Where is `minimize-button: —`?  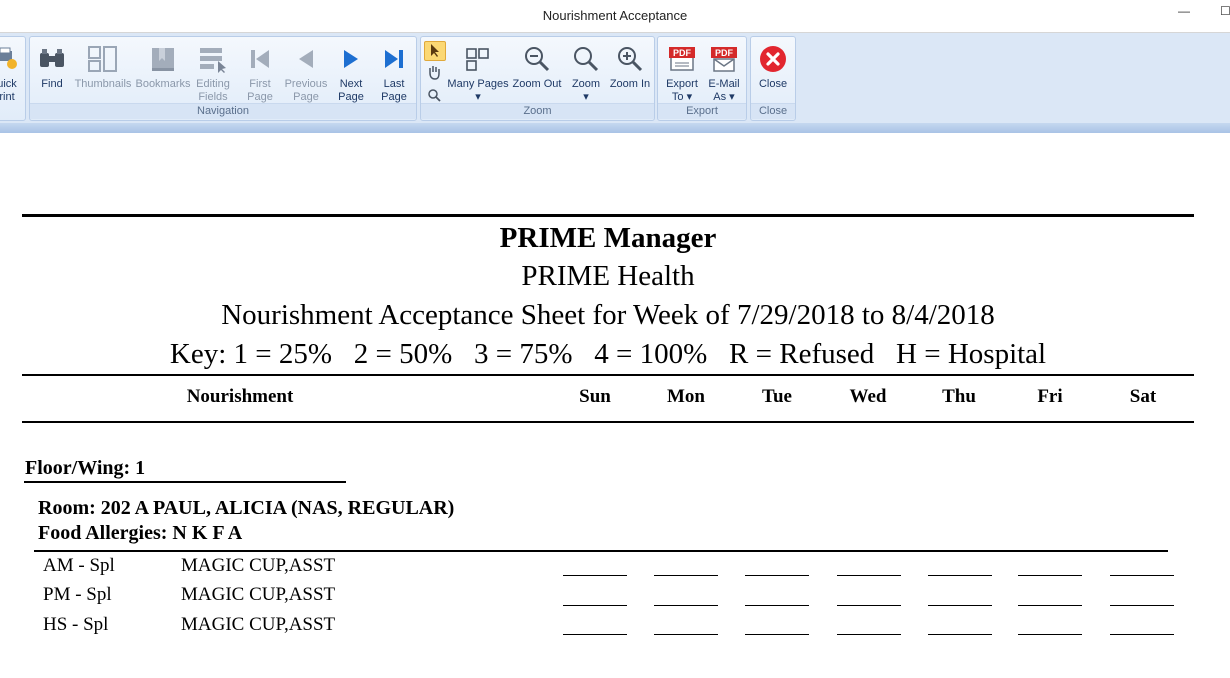 minimize-button: — is located at coordinates (1184, 11).